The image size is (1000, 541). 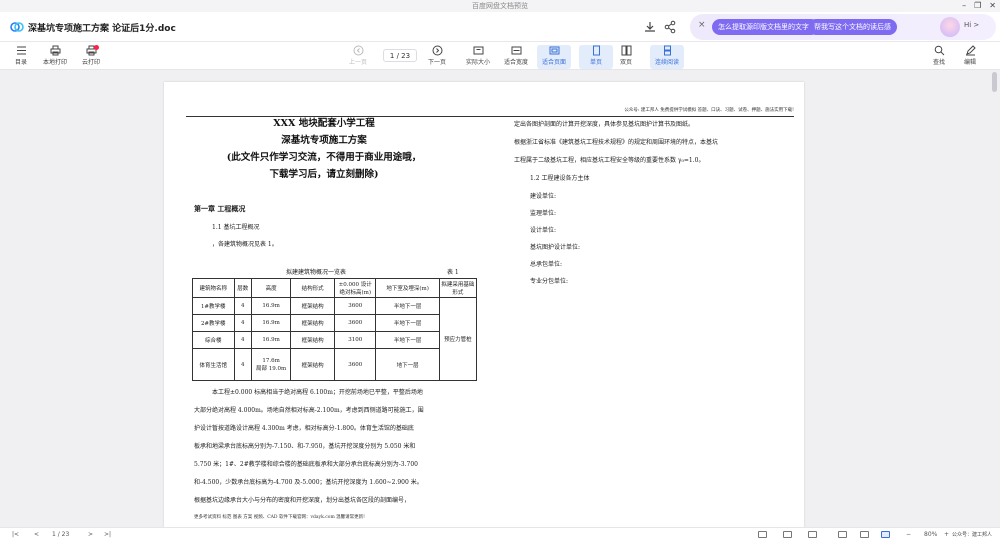 What do you see at coordinates (213, 306) in the screenshot?
I see `table-cell: 1#教学楼` at bounding box center [213, 306].